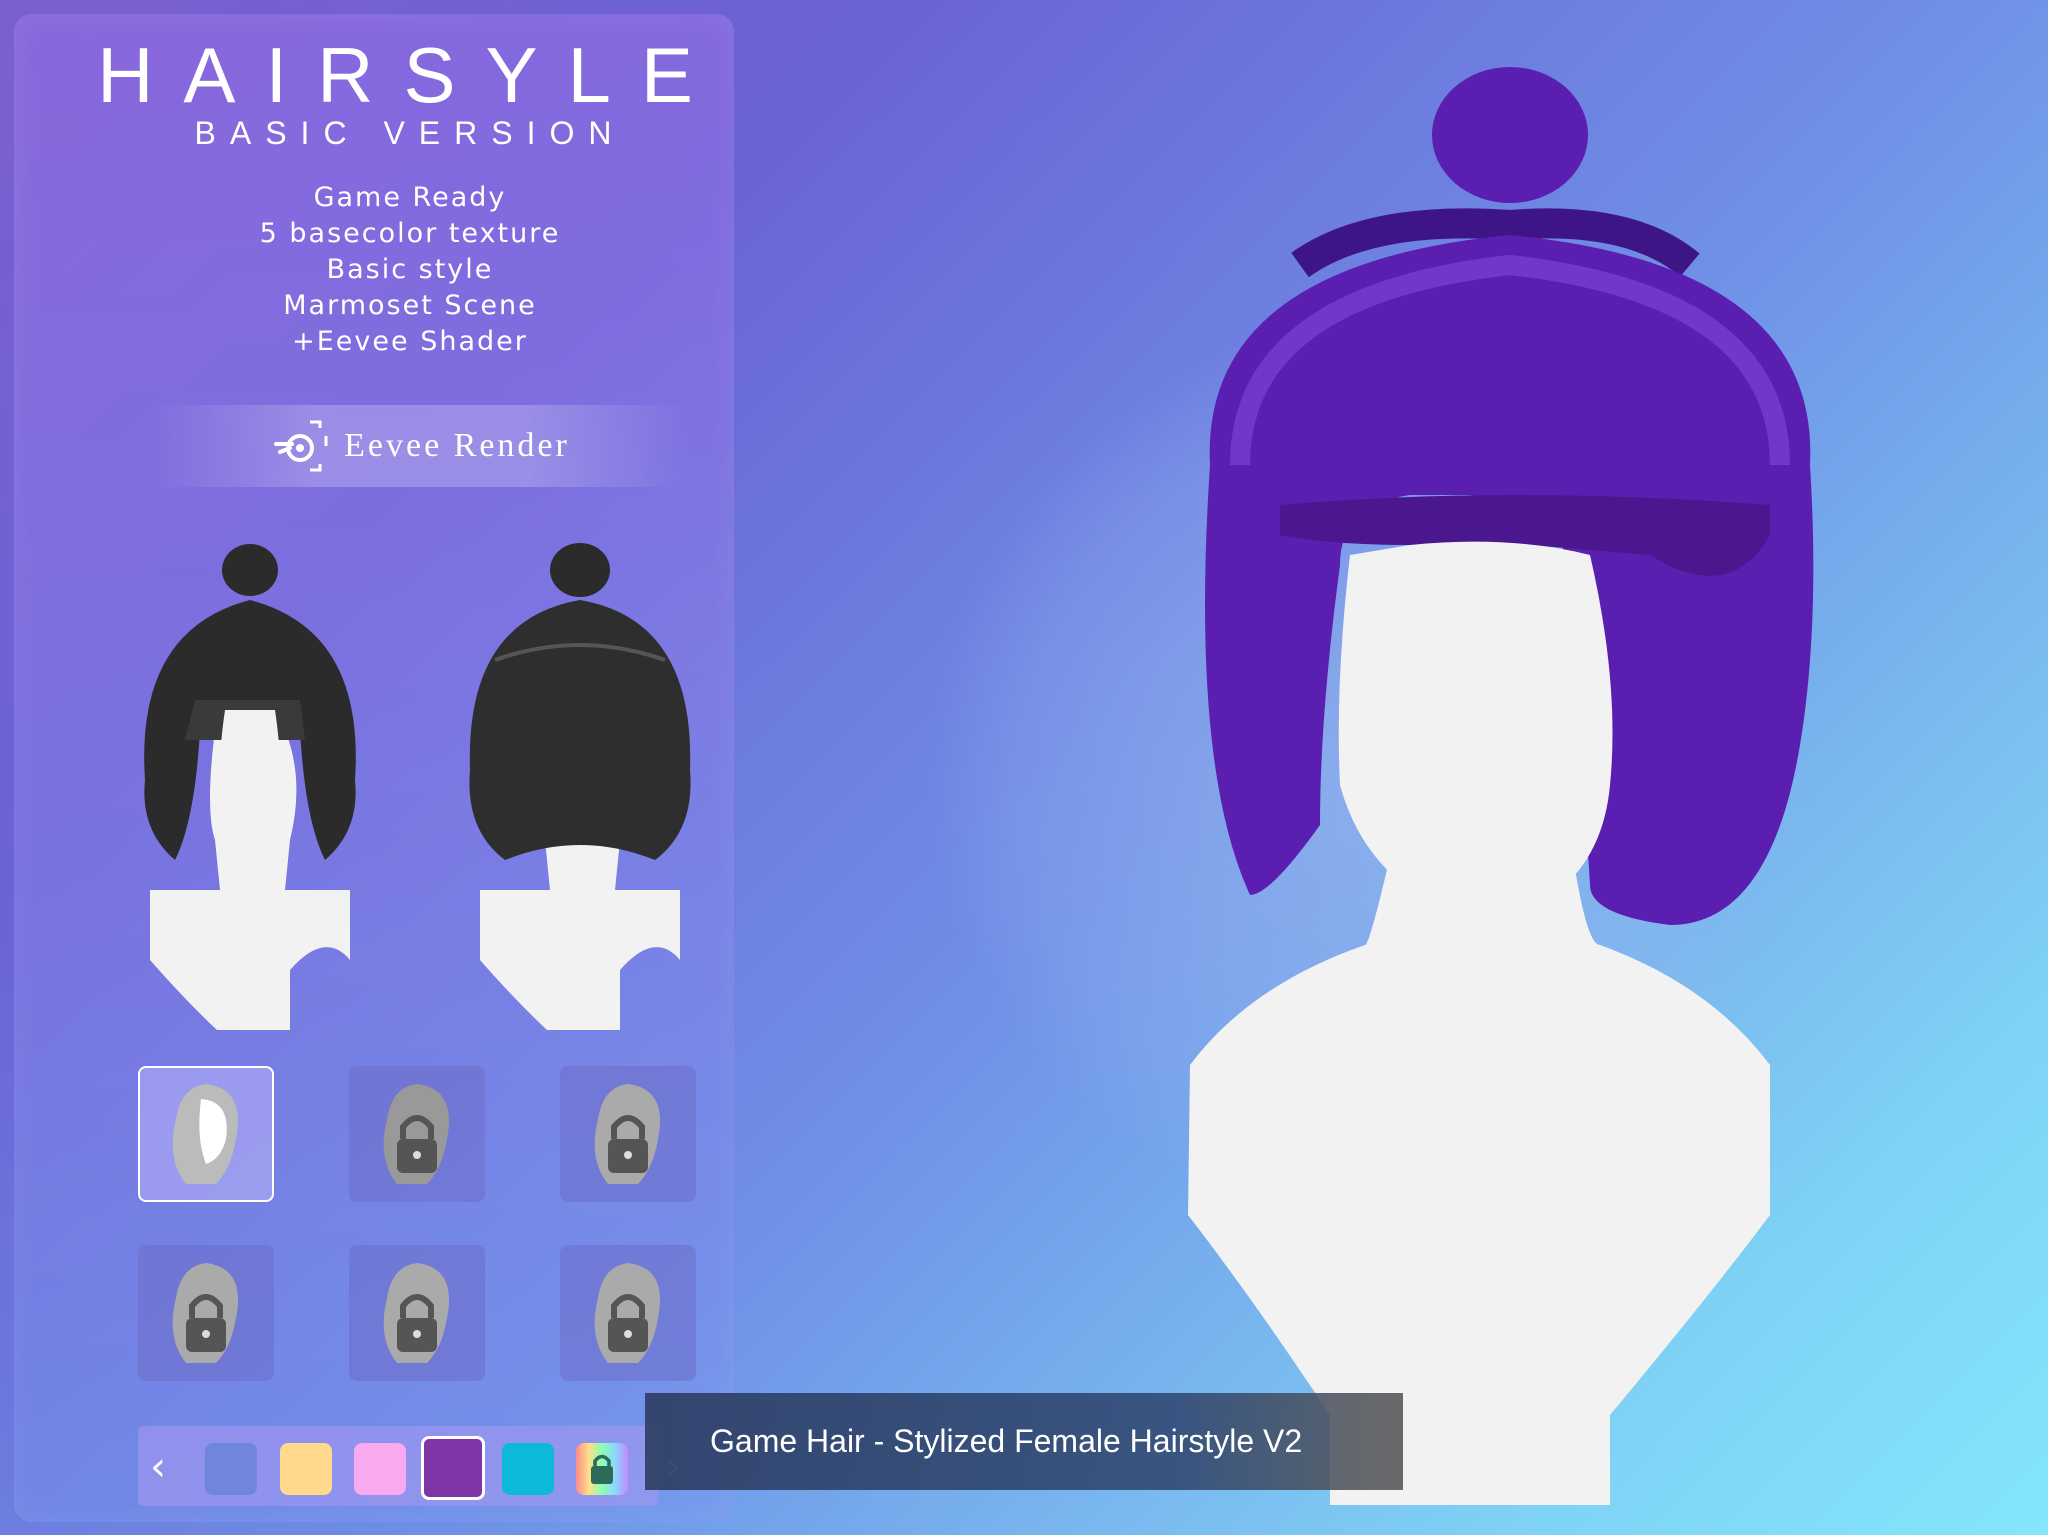 The image size is (2048, 1535). I want to click on front-view, so click(250, 780).